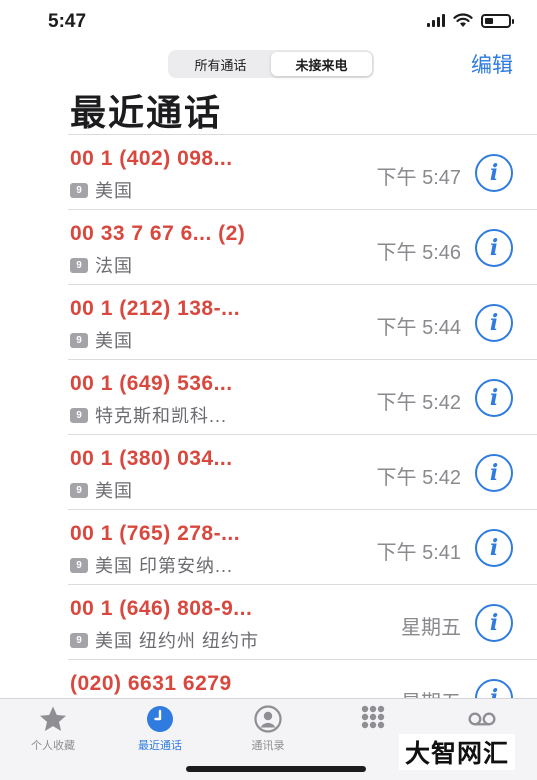  I want to click on tab-label: 个人收藏, so click(53, 746).